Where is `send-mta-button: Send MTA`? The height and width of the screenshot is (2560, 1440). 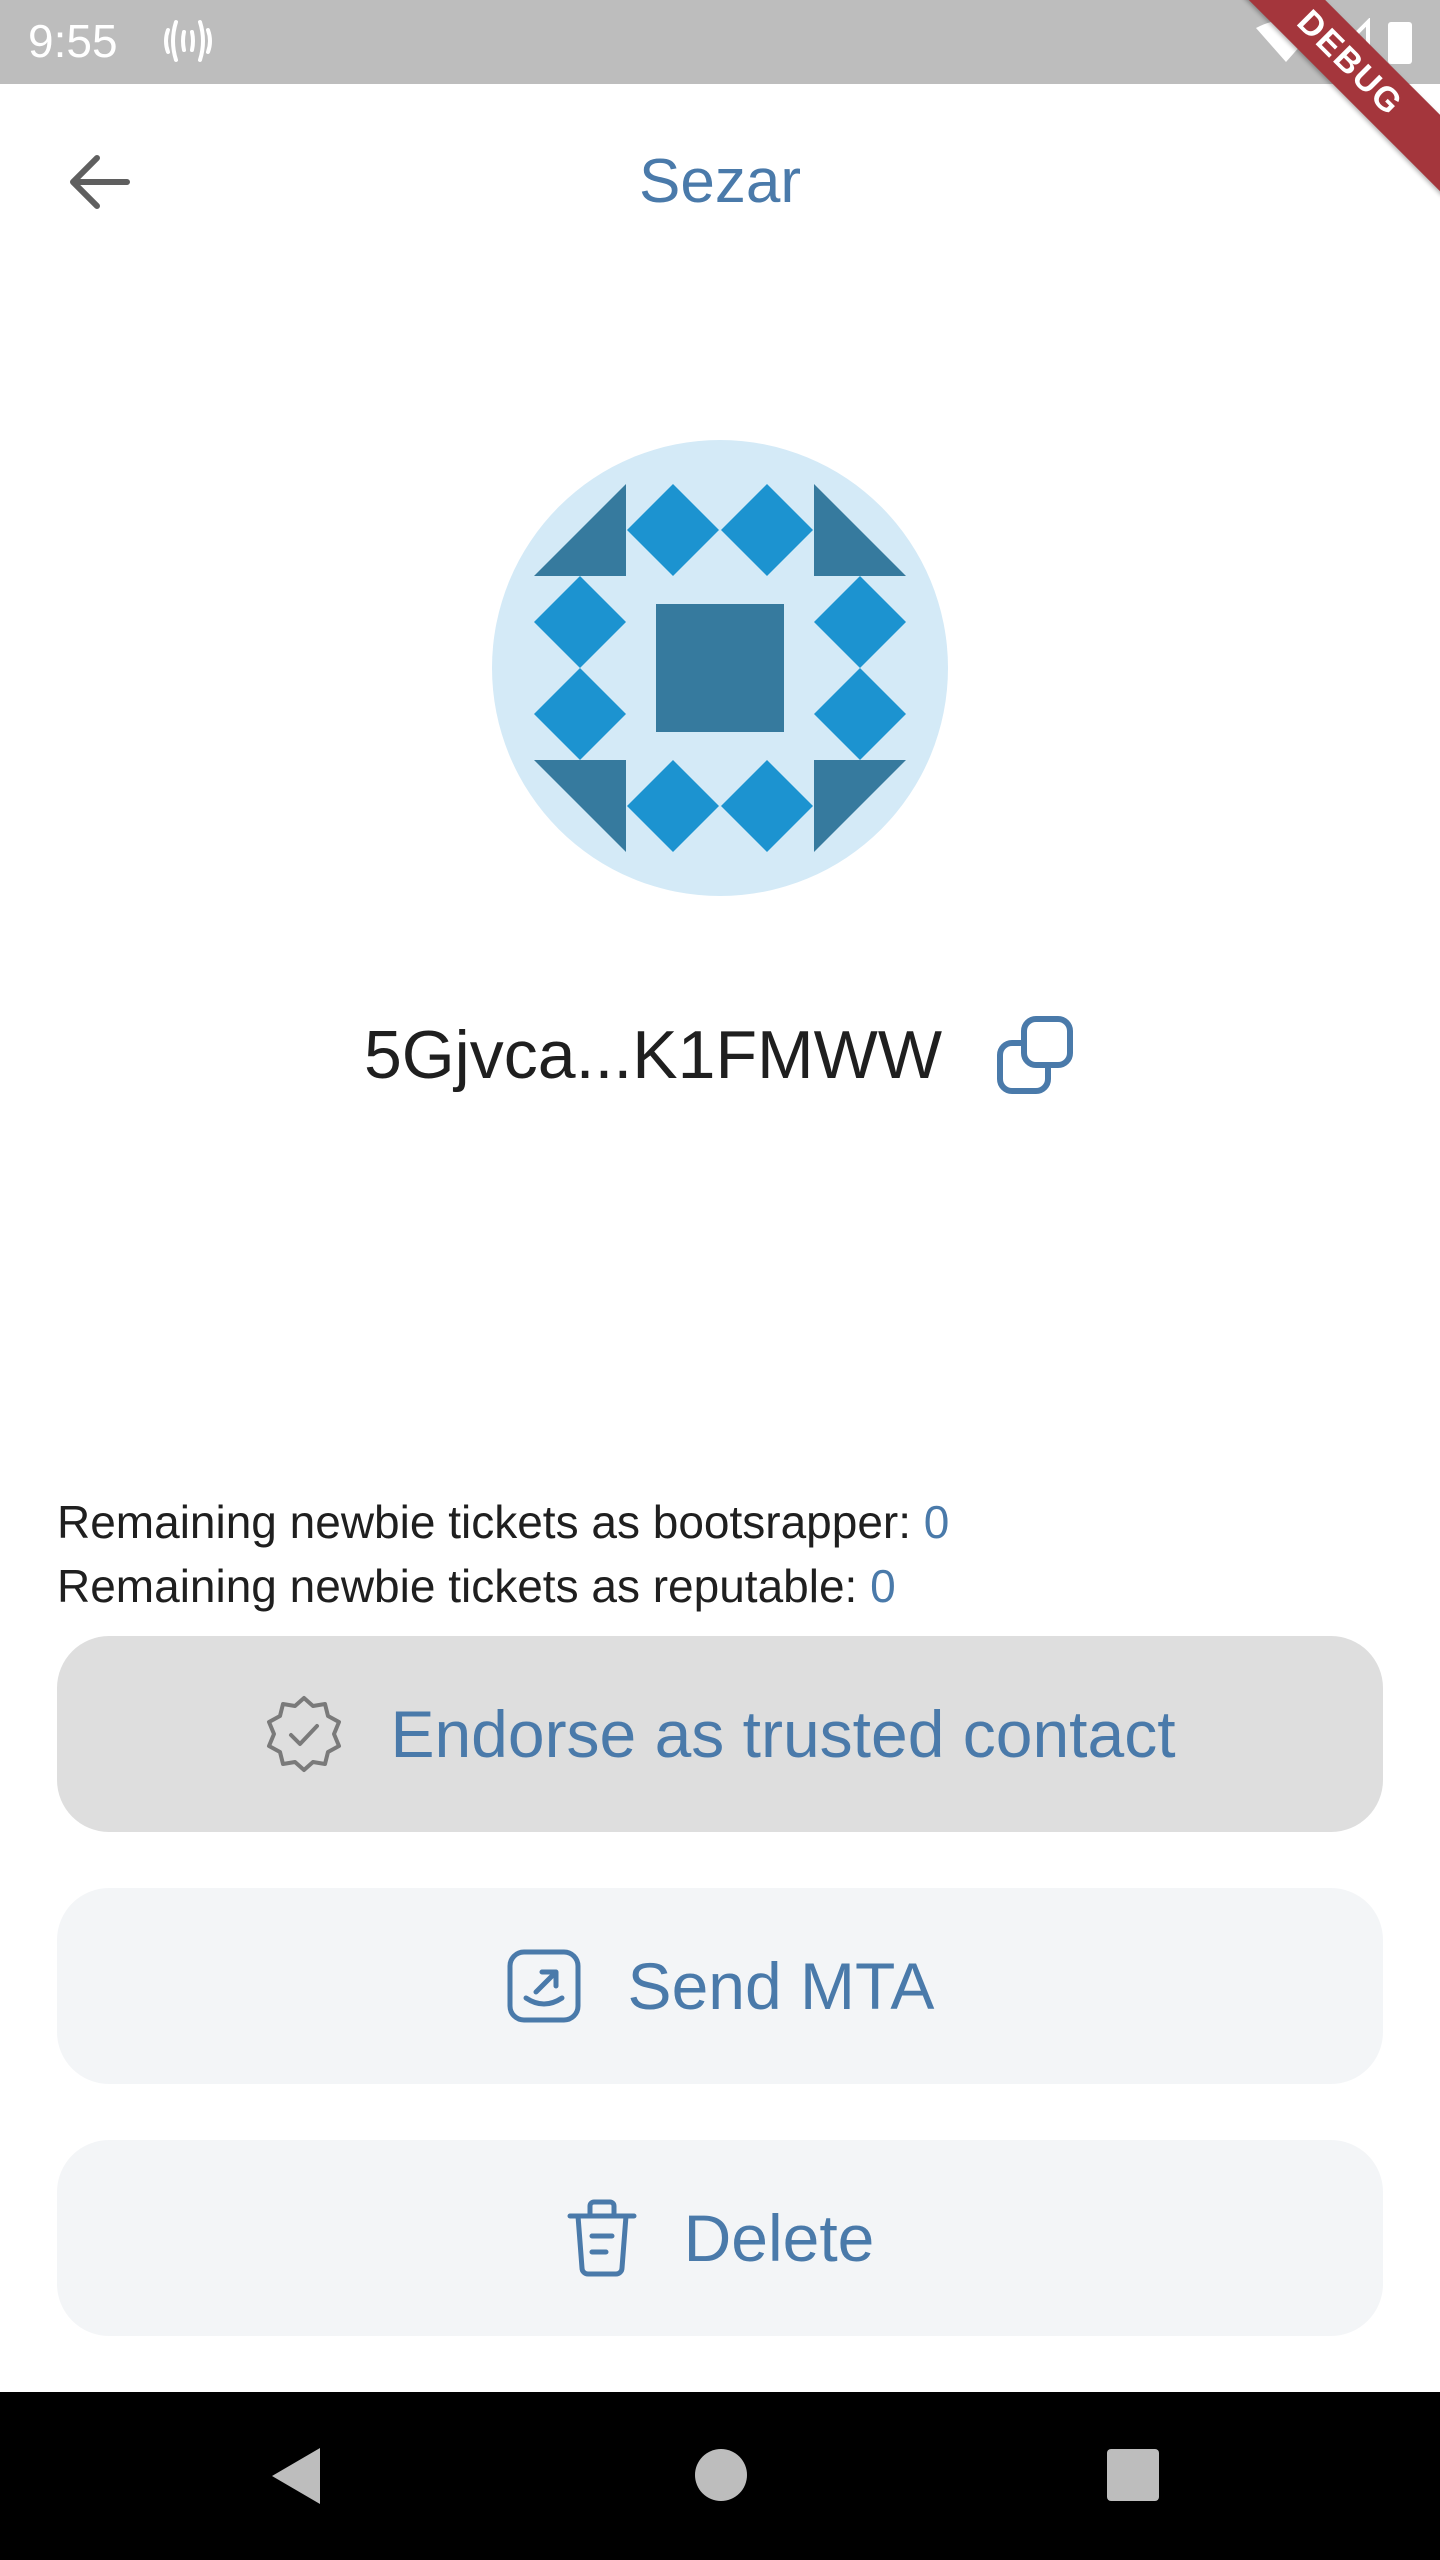
send-mta-button: Send MTA is located at coordinates (720, 1986).